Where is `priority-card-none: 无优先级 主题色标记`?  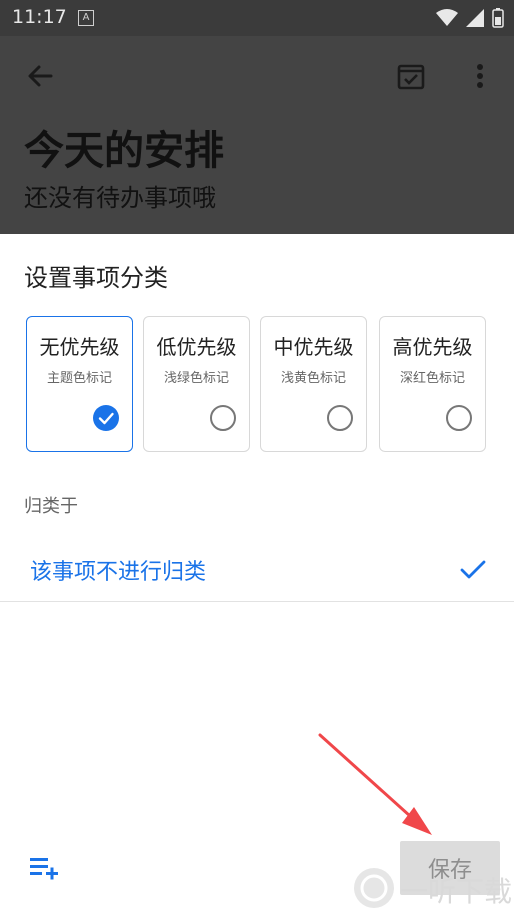
priority-card-none: 无优先级 主题色标记 is located at coordinates (79, 384).